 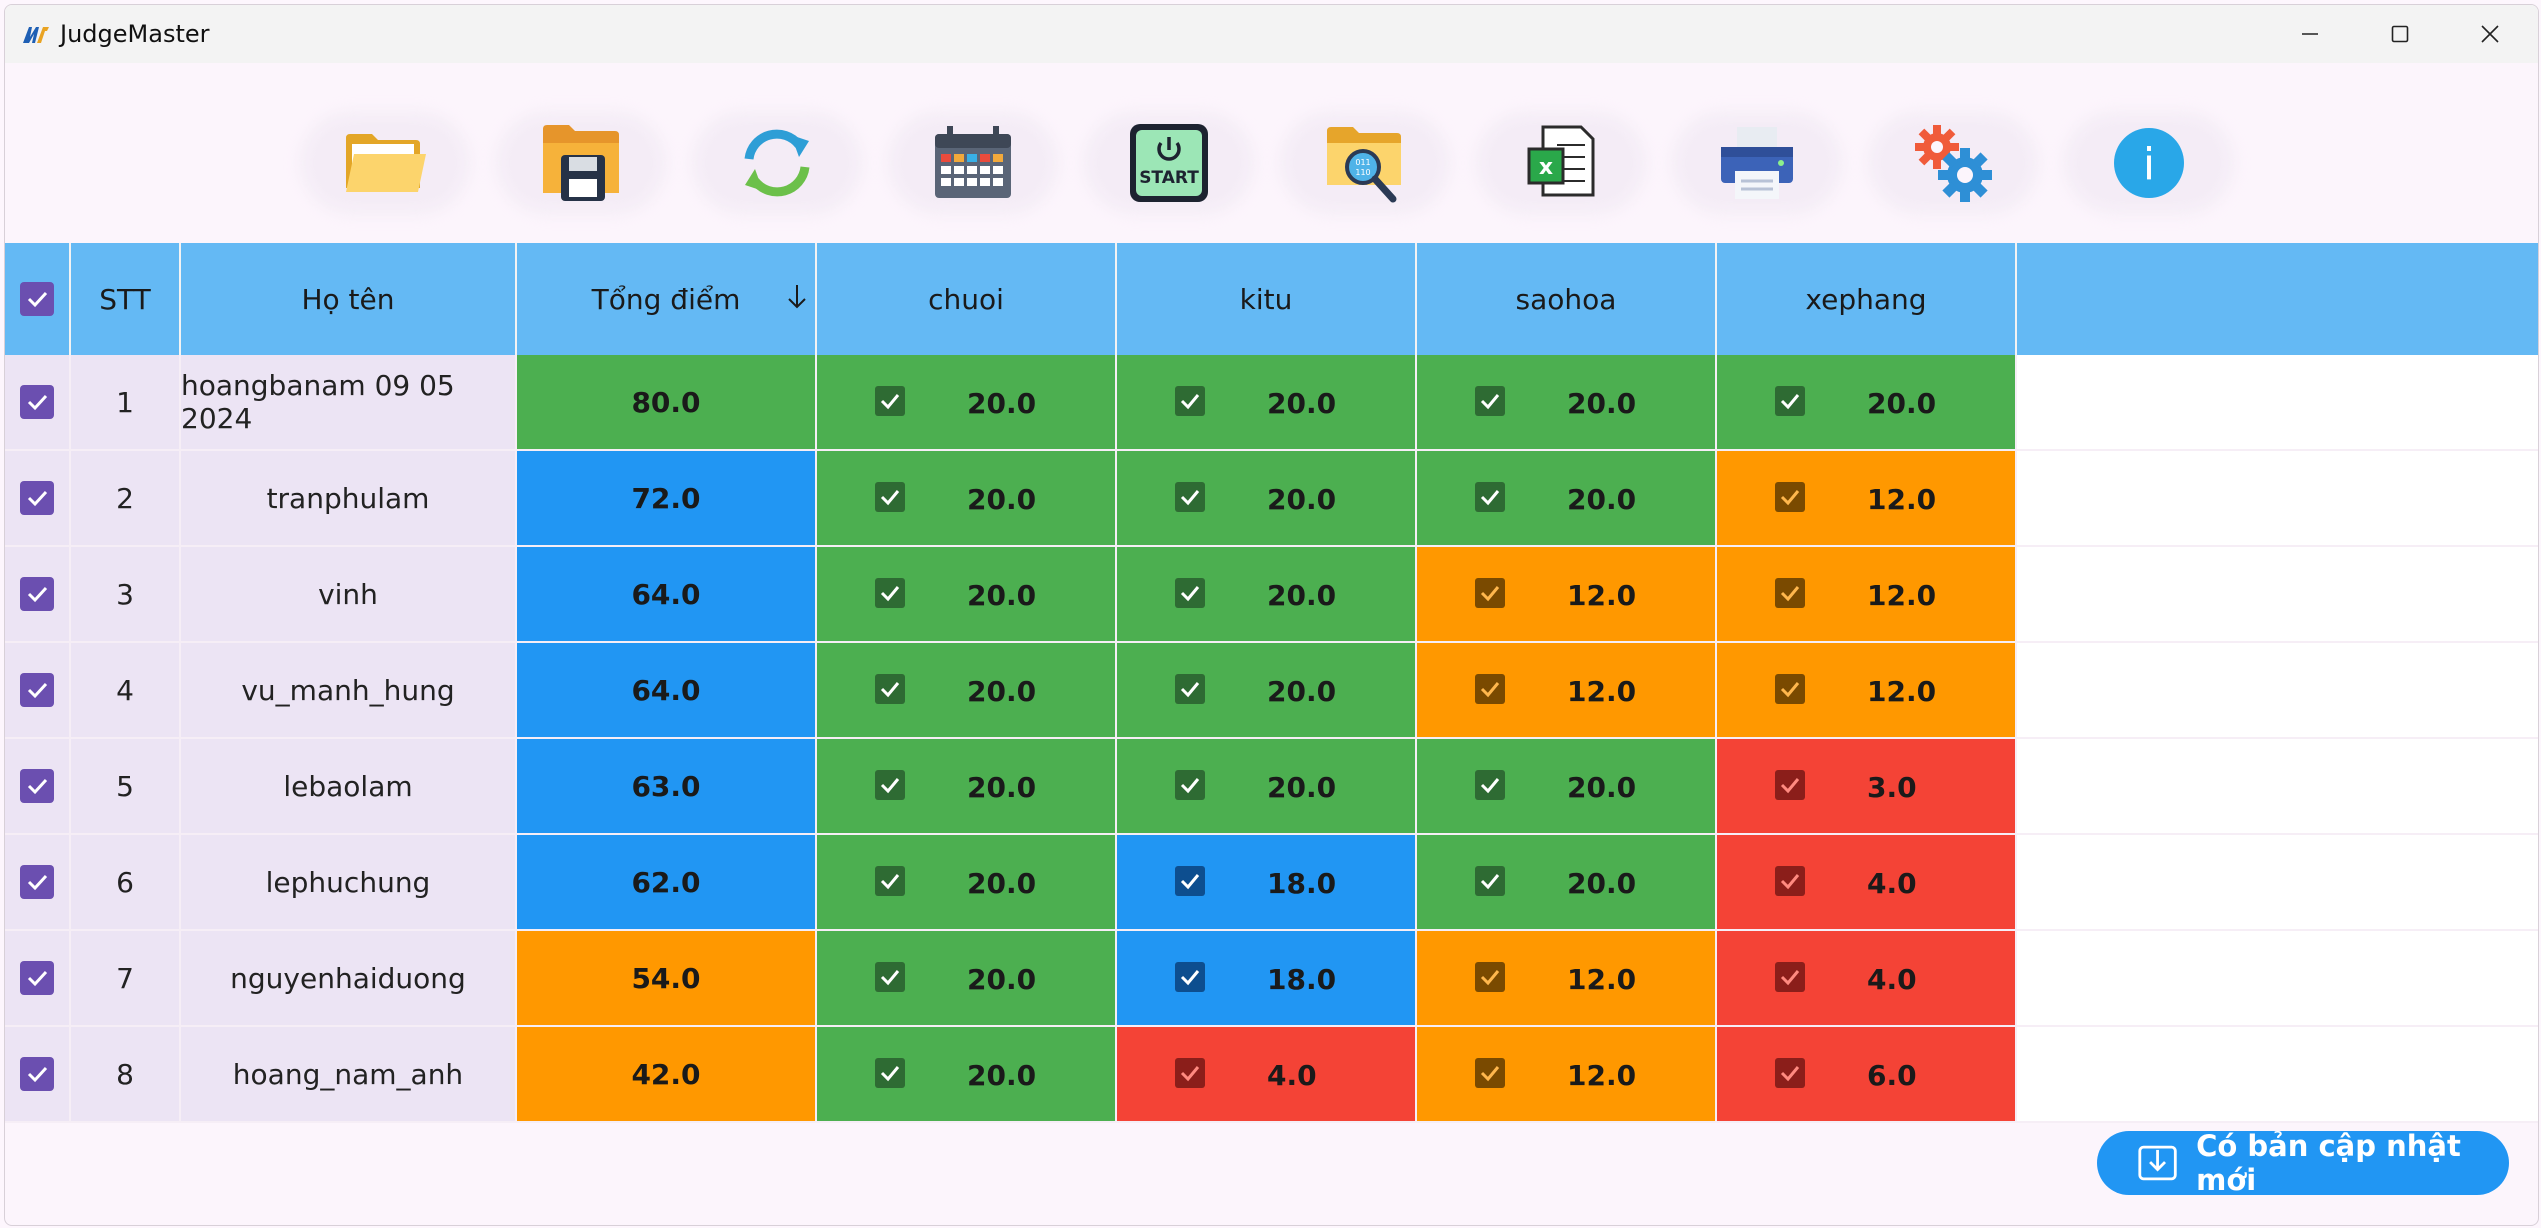 I want to click on header-saohoa: saohoa, so click(x=1567, y=299).